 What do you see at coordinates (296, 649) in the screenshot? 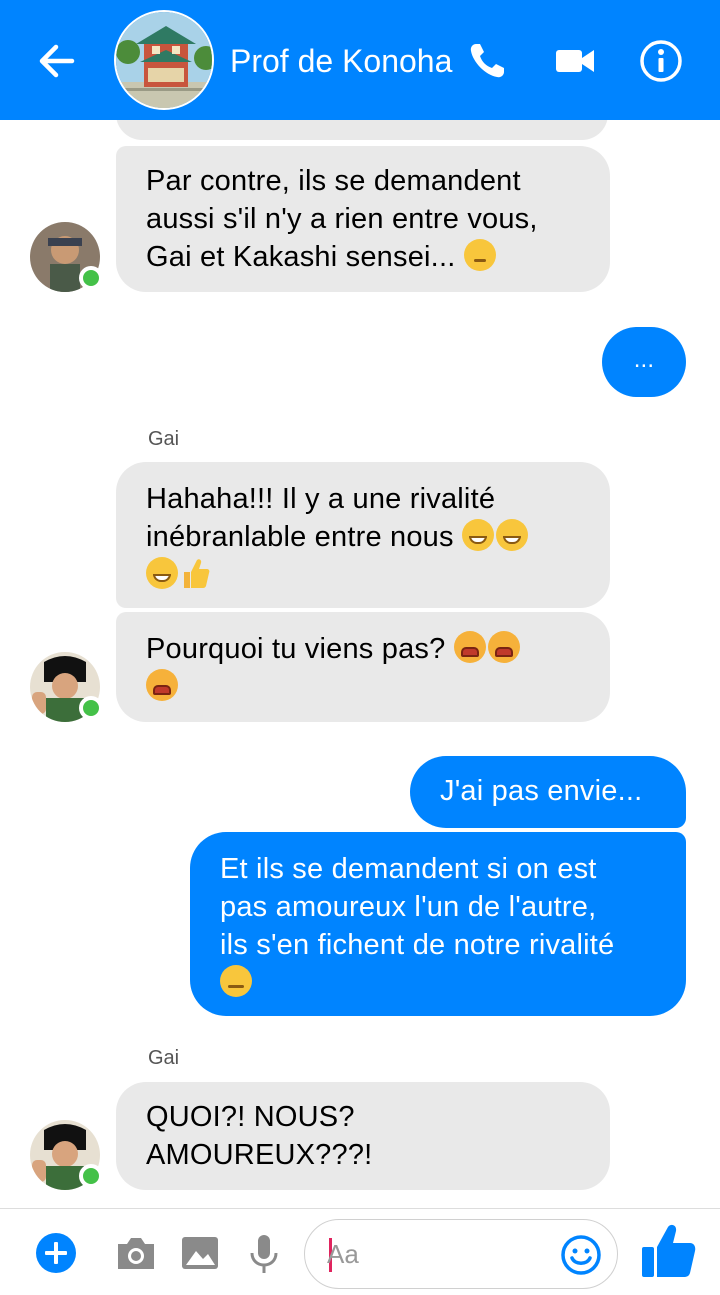
I see `message-text: Pourquoi tu viens pas?` at bounding box center [296, 649].